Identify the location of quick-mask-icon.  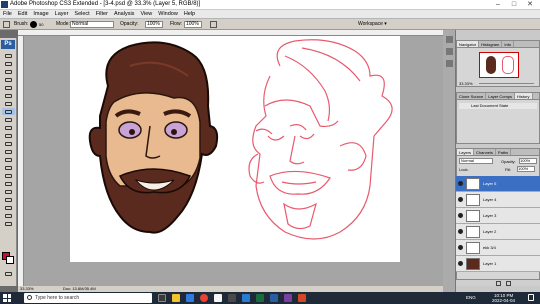
(8, 273).